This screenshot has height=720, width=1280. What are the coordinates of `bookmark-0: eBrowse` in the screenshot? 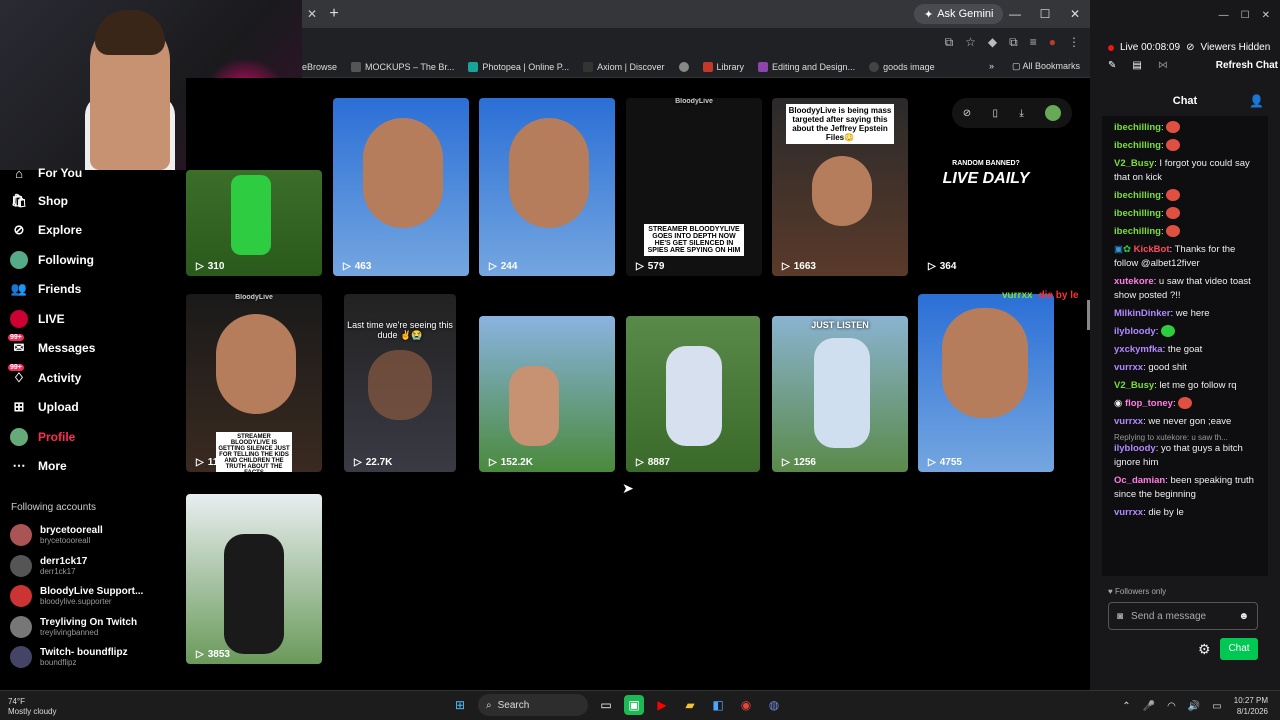 It's located at (319, 67).